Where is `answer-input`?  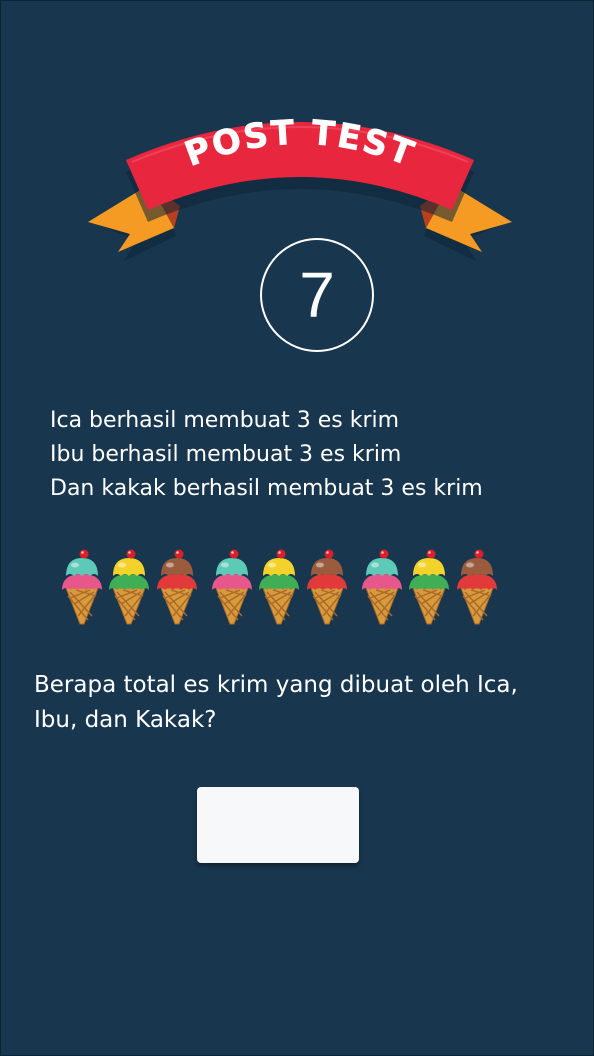 answer-input is located at coordinates (278, 825).